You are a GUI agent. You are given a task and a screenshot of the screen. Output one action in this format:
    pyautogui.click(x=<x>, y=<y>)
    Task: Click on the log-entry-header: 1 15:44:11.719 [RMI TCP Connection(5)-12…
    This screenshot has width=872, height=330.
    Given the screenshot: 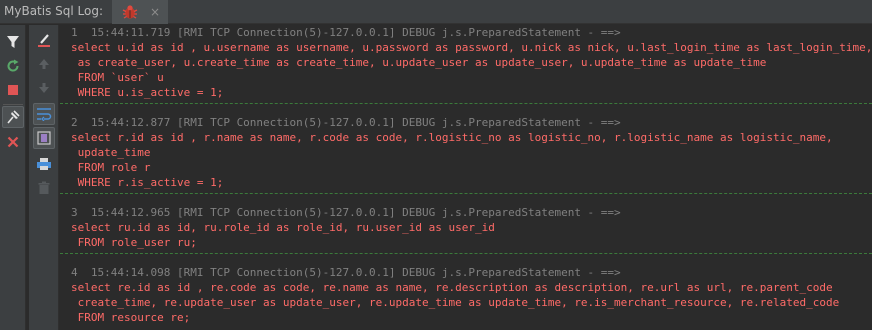 What is the action you would take?
    pyautogui.click(x=346, y=32)
    